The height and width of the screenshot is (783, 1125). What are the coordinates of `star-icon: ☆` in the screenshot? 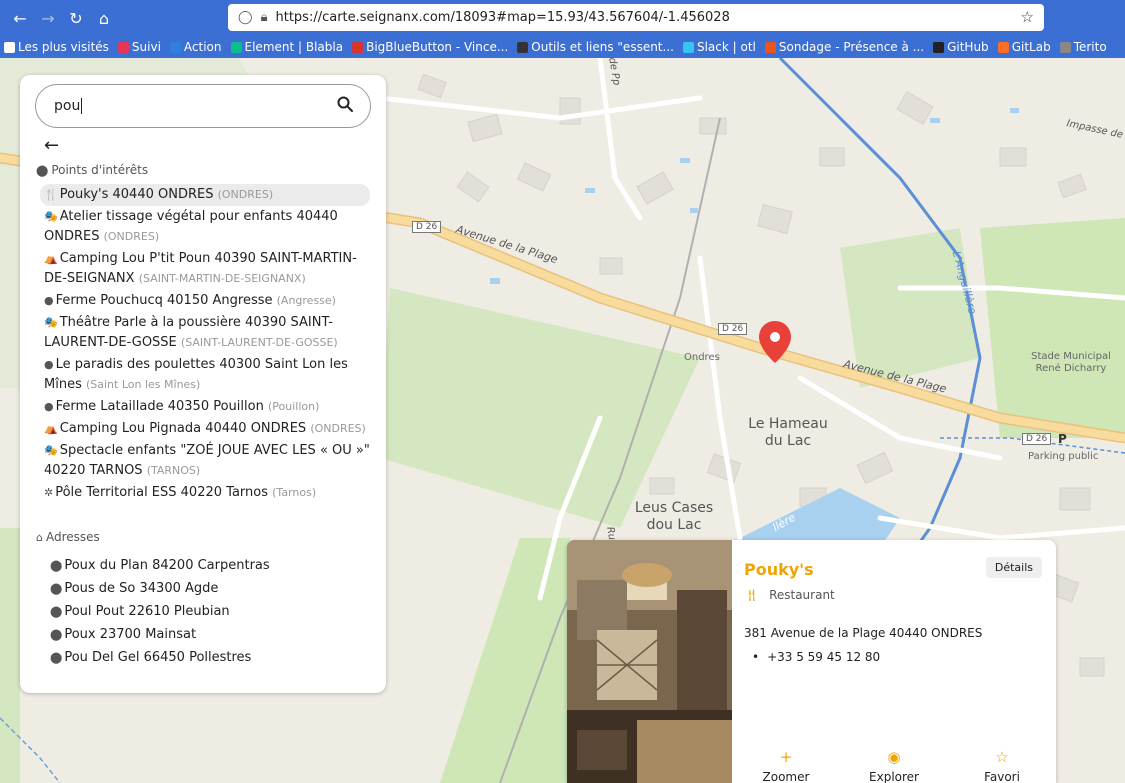 It's located at (1002, 757).